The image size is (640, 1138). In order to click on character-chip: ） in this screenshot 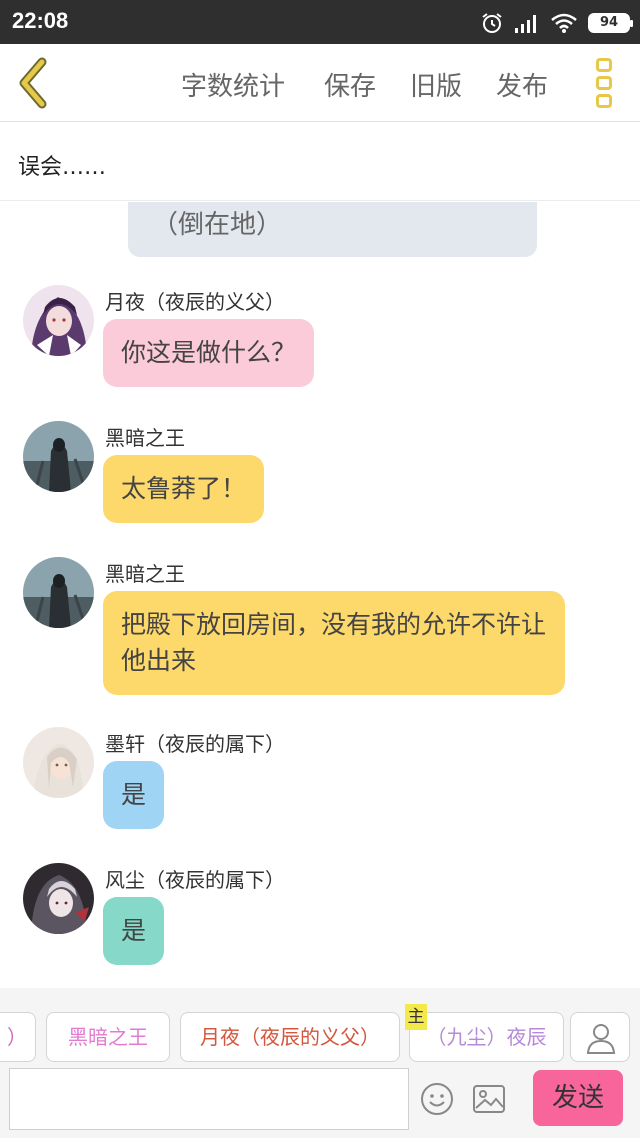, I will do `click(18, 1037)`.